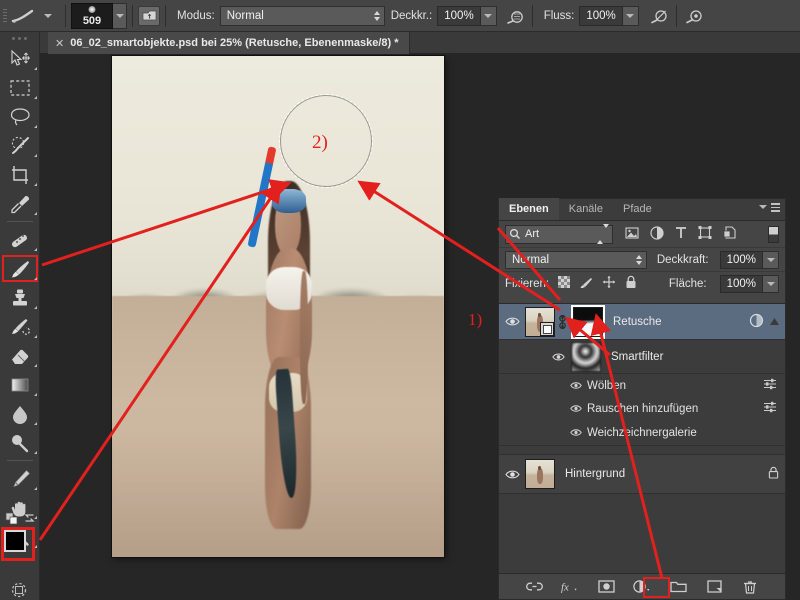 Image resolution: width=800 pixels, height=600 pixels. I want to click on layer-row-retusche: Retusche, so click(642, 322).